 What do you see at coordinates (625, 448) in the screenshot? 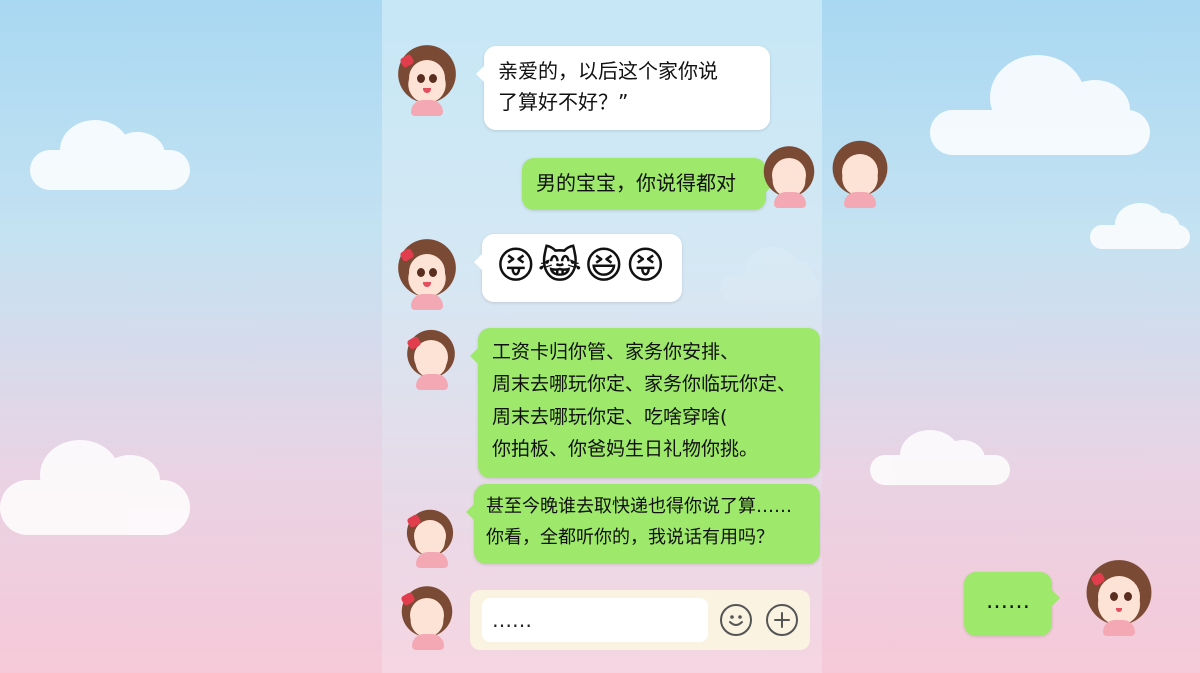
I see `message-text: 你拍板、你爸妈生日礼物你挑。` at bounding box center [625, 448].